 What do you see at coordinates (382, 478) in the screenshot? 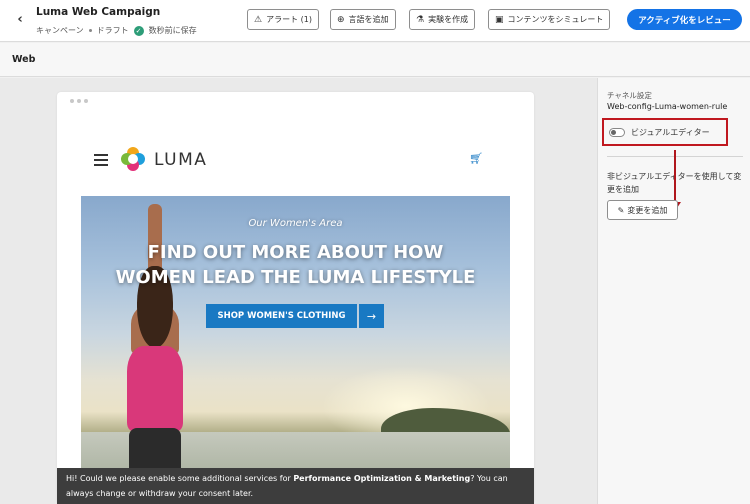
I see `cookie-text-bold: Performance Optimization & Marketing` at bounding box center [382, 478].